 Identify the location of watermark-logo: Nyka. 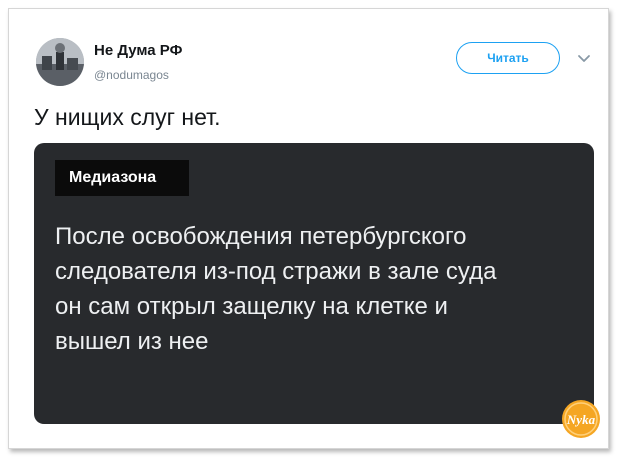
(581, 419).